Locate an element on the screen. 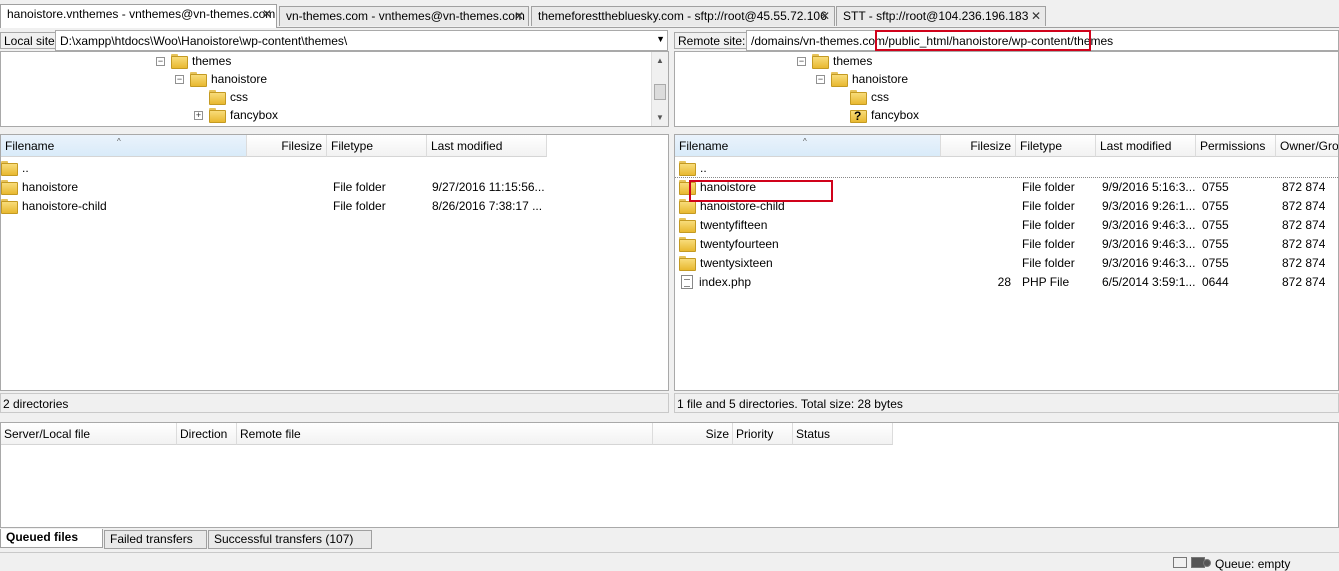  column-label: Server/Local file is located at coordinates (47, 434).